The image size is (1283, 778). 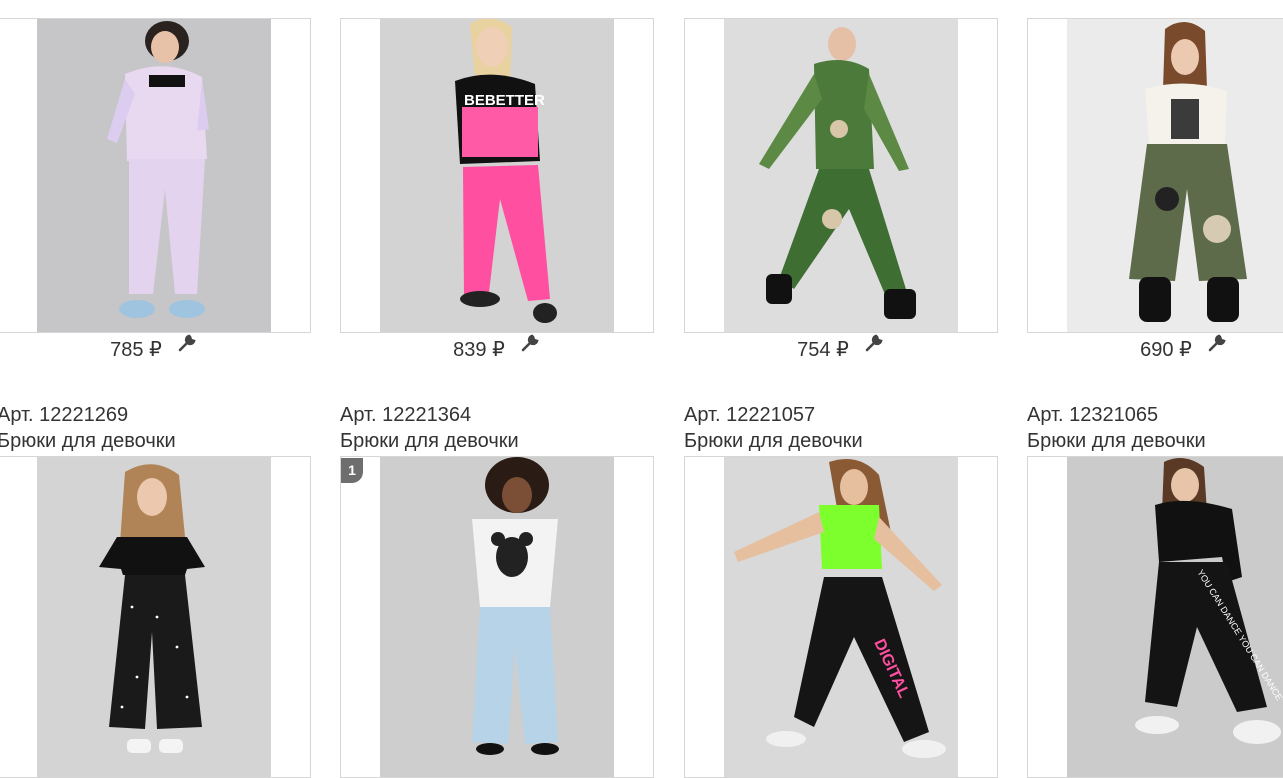 I want to click on product-photo: DIGITAL, so click(x=841, y=617).